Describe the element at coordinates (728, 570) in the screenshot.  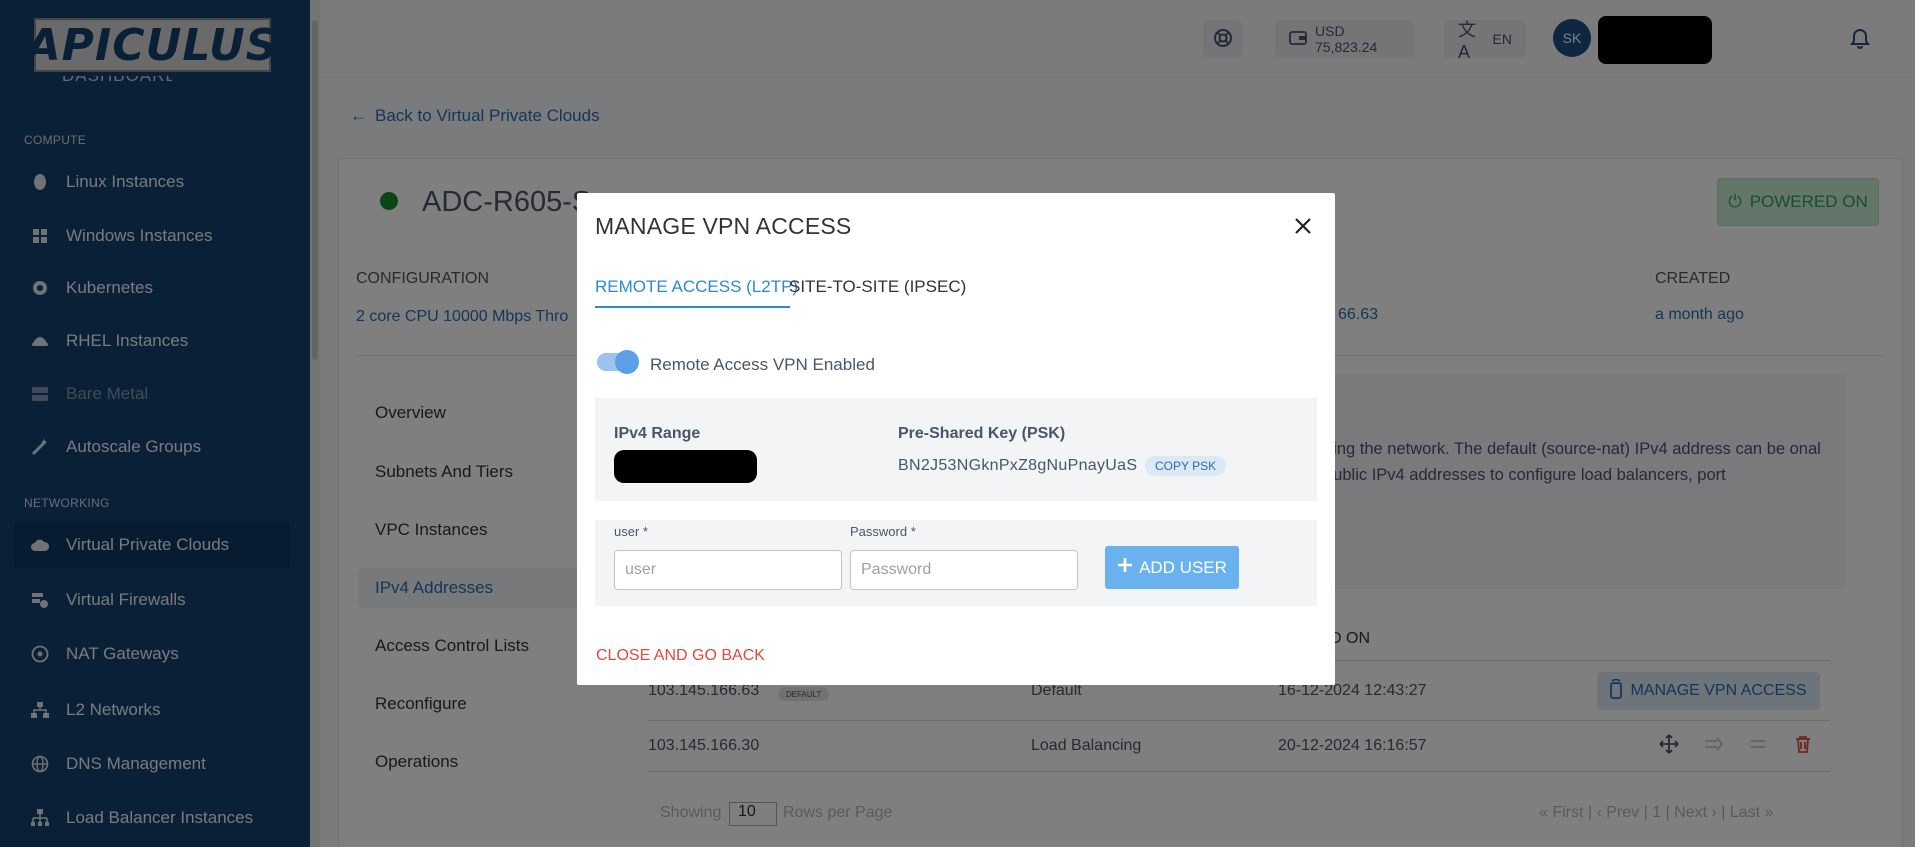
I see `user-input` at that location.